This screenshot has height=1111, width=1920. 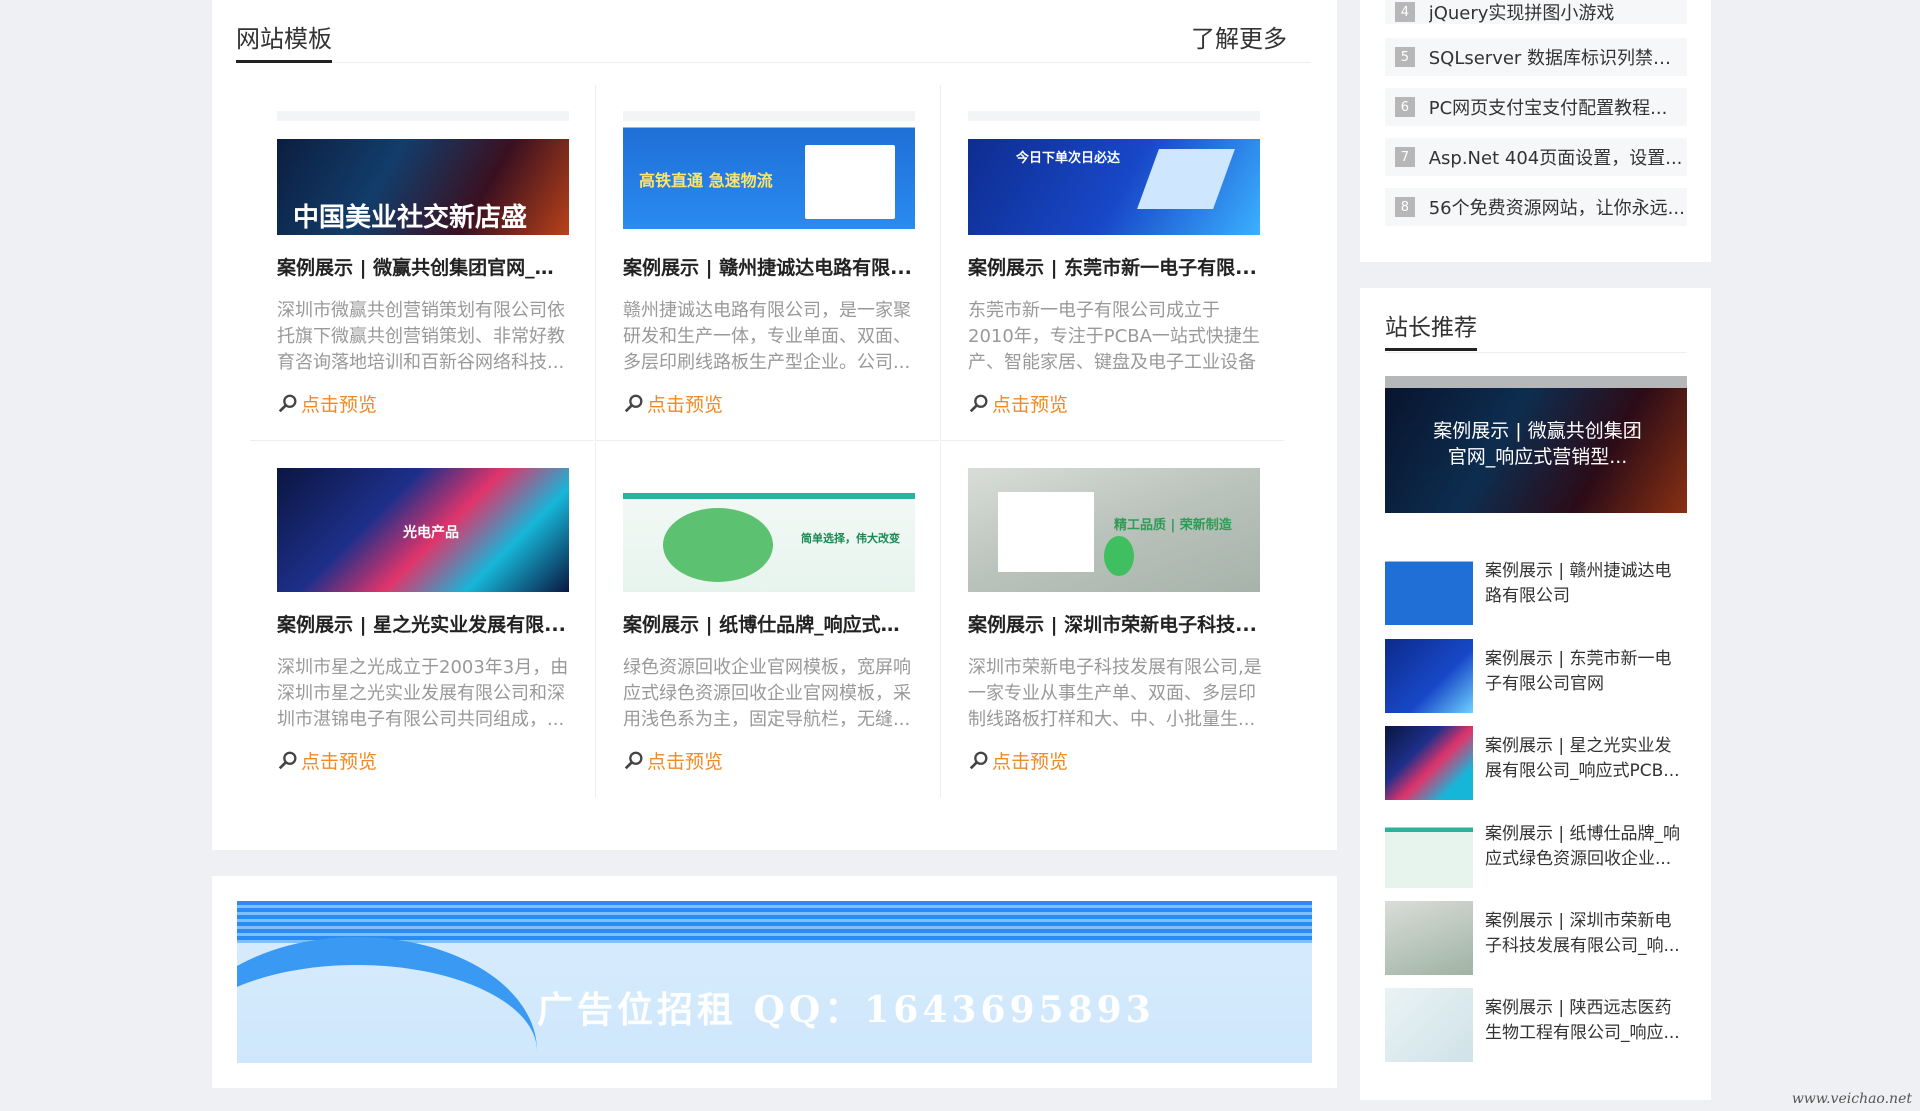 I want to click on recommend-item: 案例展示 | 赣州捷诚达电路有限公司, so click(x=1536, y=589).